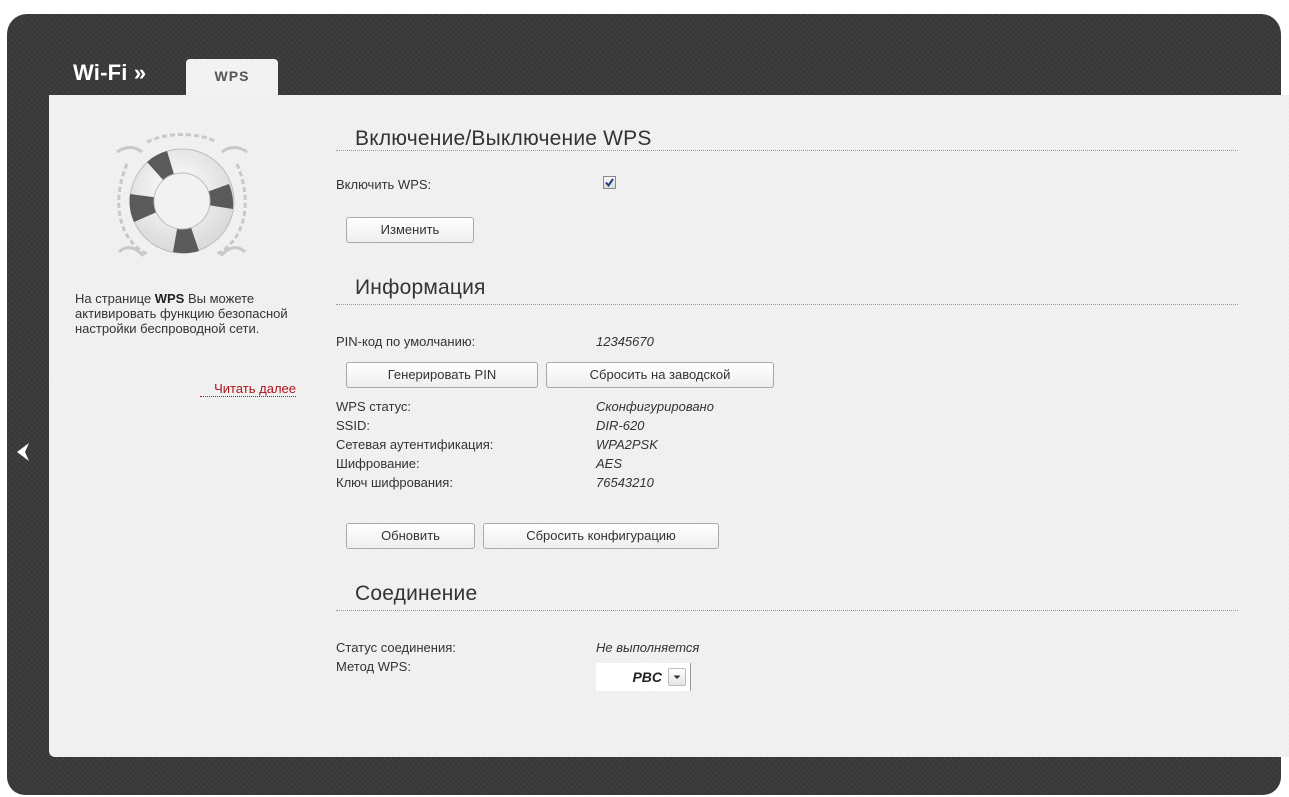 This screenshot has height=797, width=1289. I want to click on help-text-bold: WPS, so click(169, 298).